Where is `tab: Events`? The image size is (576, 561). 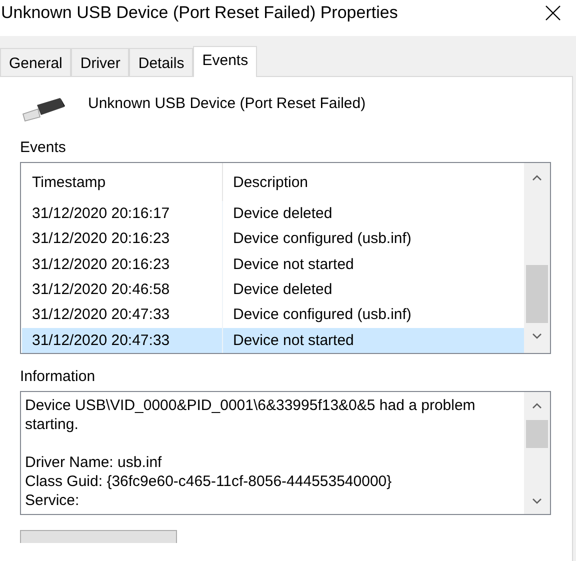
tab: Events is located at coordinates (225, 61).